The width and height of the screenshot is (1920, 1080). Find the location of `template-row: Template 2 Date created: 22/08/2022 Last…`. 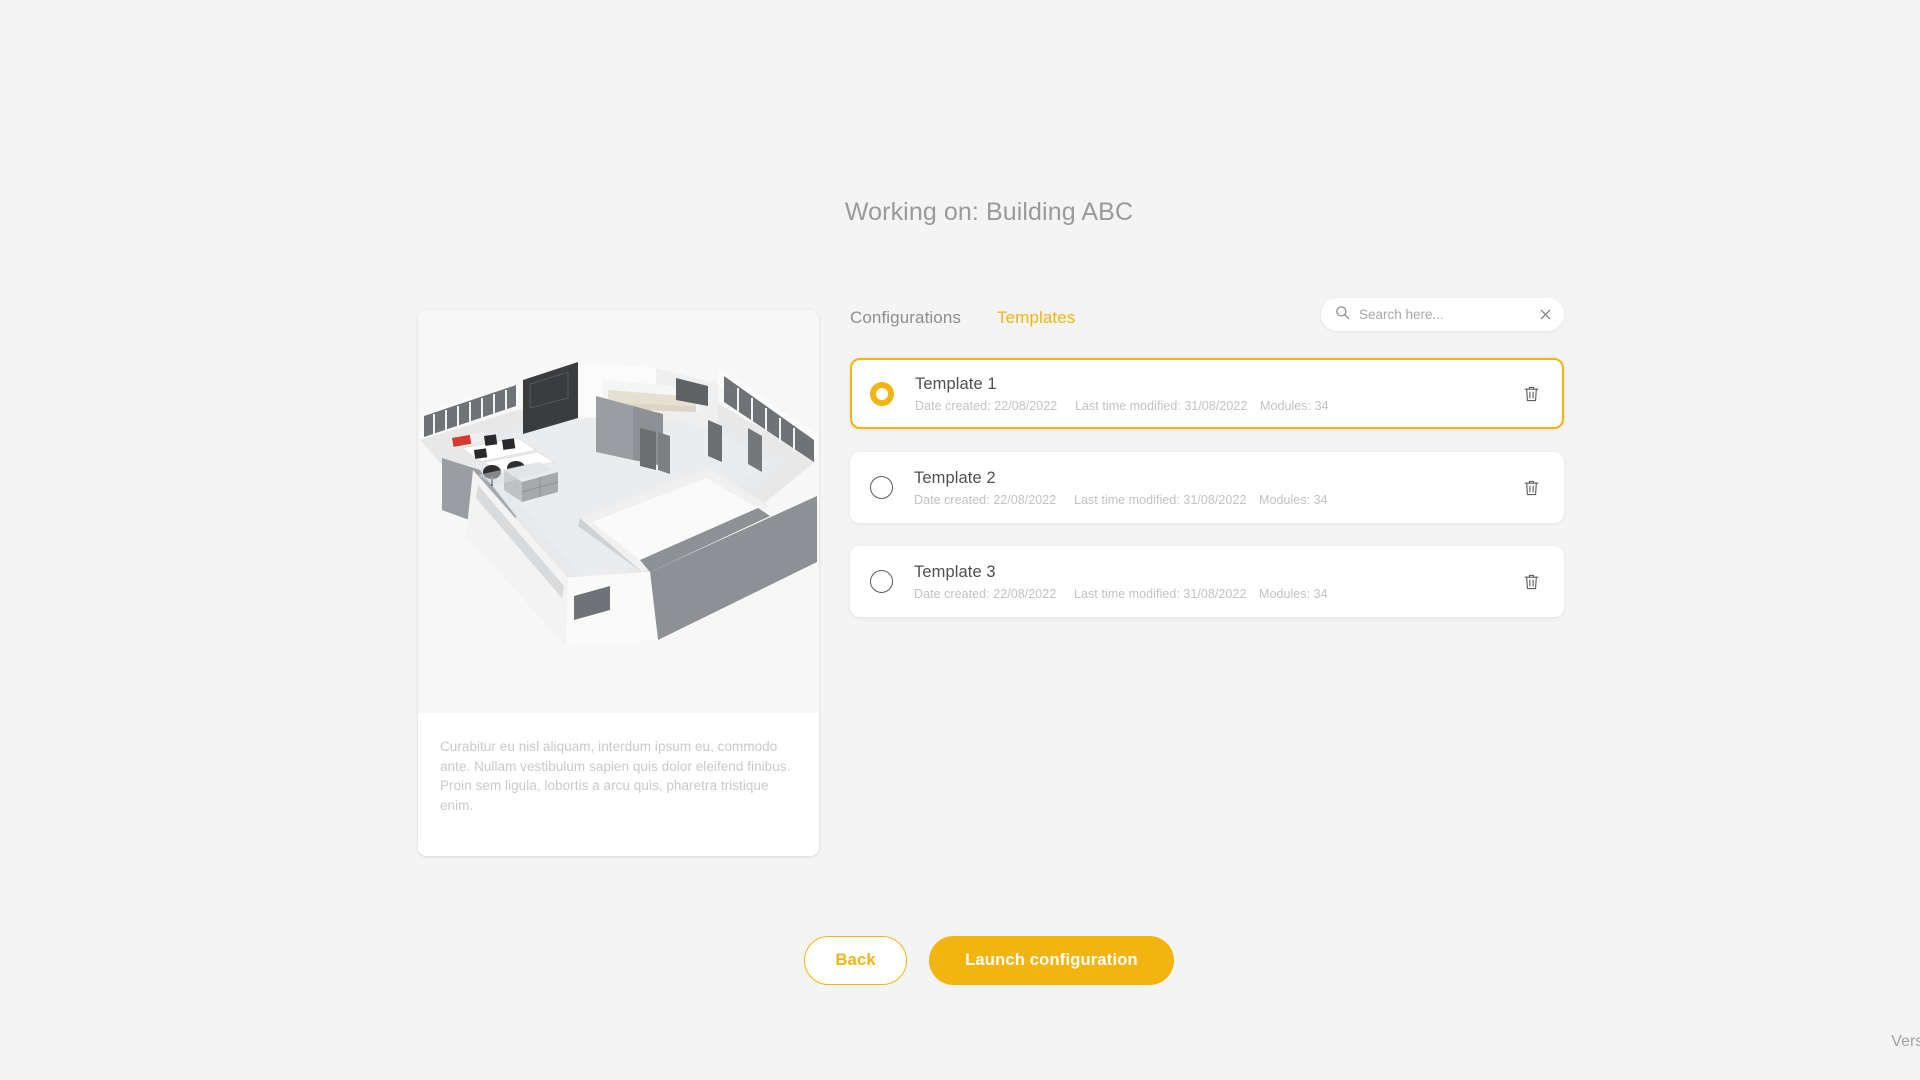

template-row: Template 2 Date created: 22/08/2022 Last… is located at coordinates (1207, 487).